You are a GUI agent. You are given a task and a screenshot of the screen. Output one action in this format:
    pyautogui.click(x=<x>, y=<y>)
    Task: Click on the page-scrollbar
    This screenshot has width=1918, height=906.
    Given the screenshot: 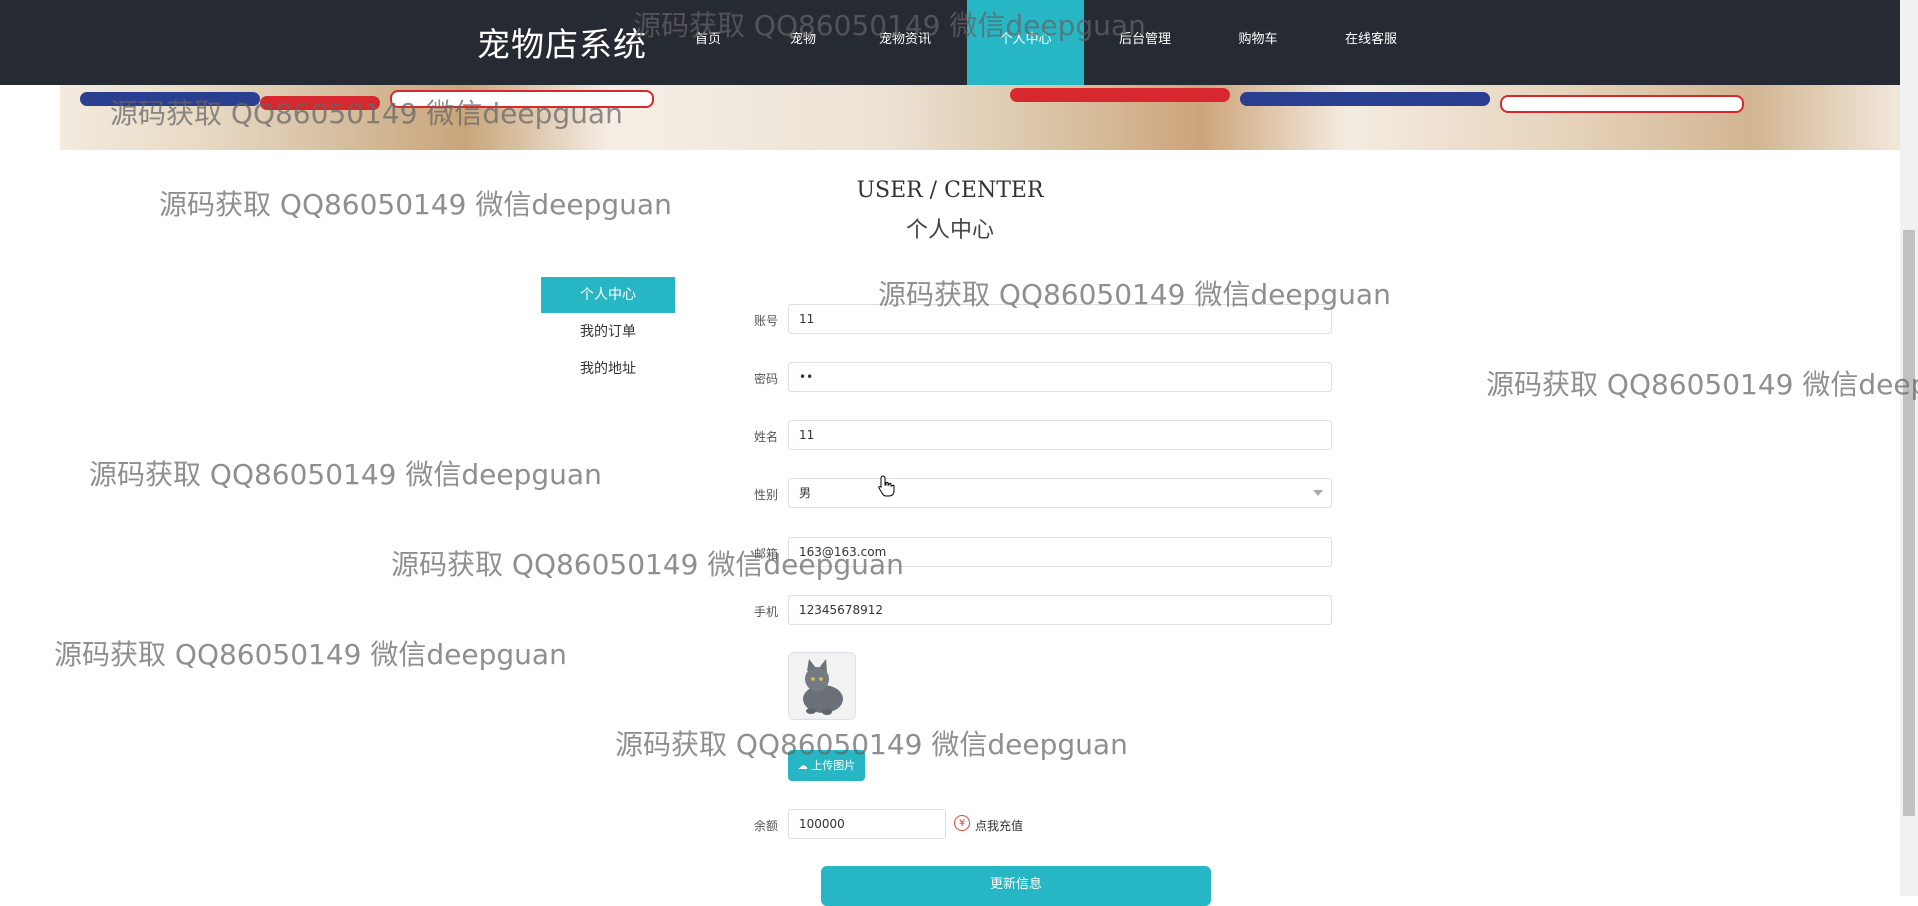 What is the action you would take?
    pyautogui.click(x=1909, y=448)
    